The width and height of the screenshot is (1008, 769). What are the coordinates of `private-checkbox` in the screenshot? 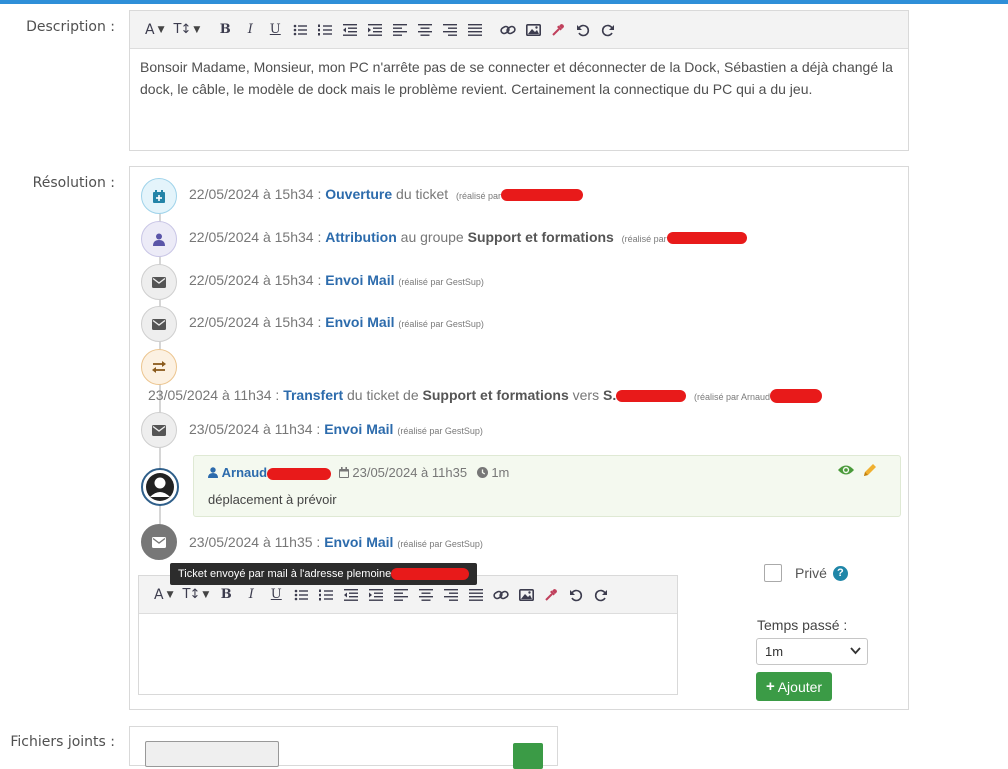 It's located at (773, 573).